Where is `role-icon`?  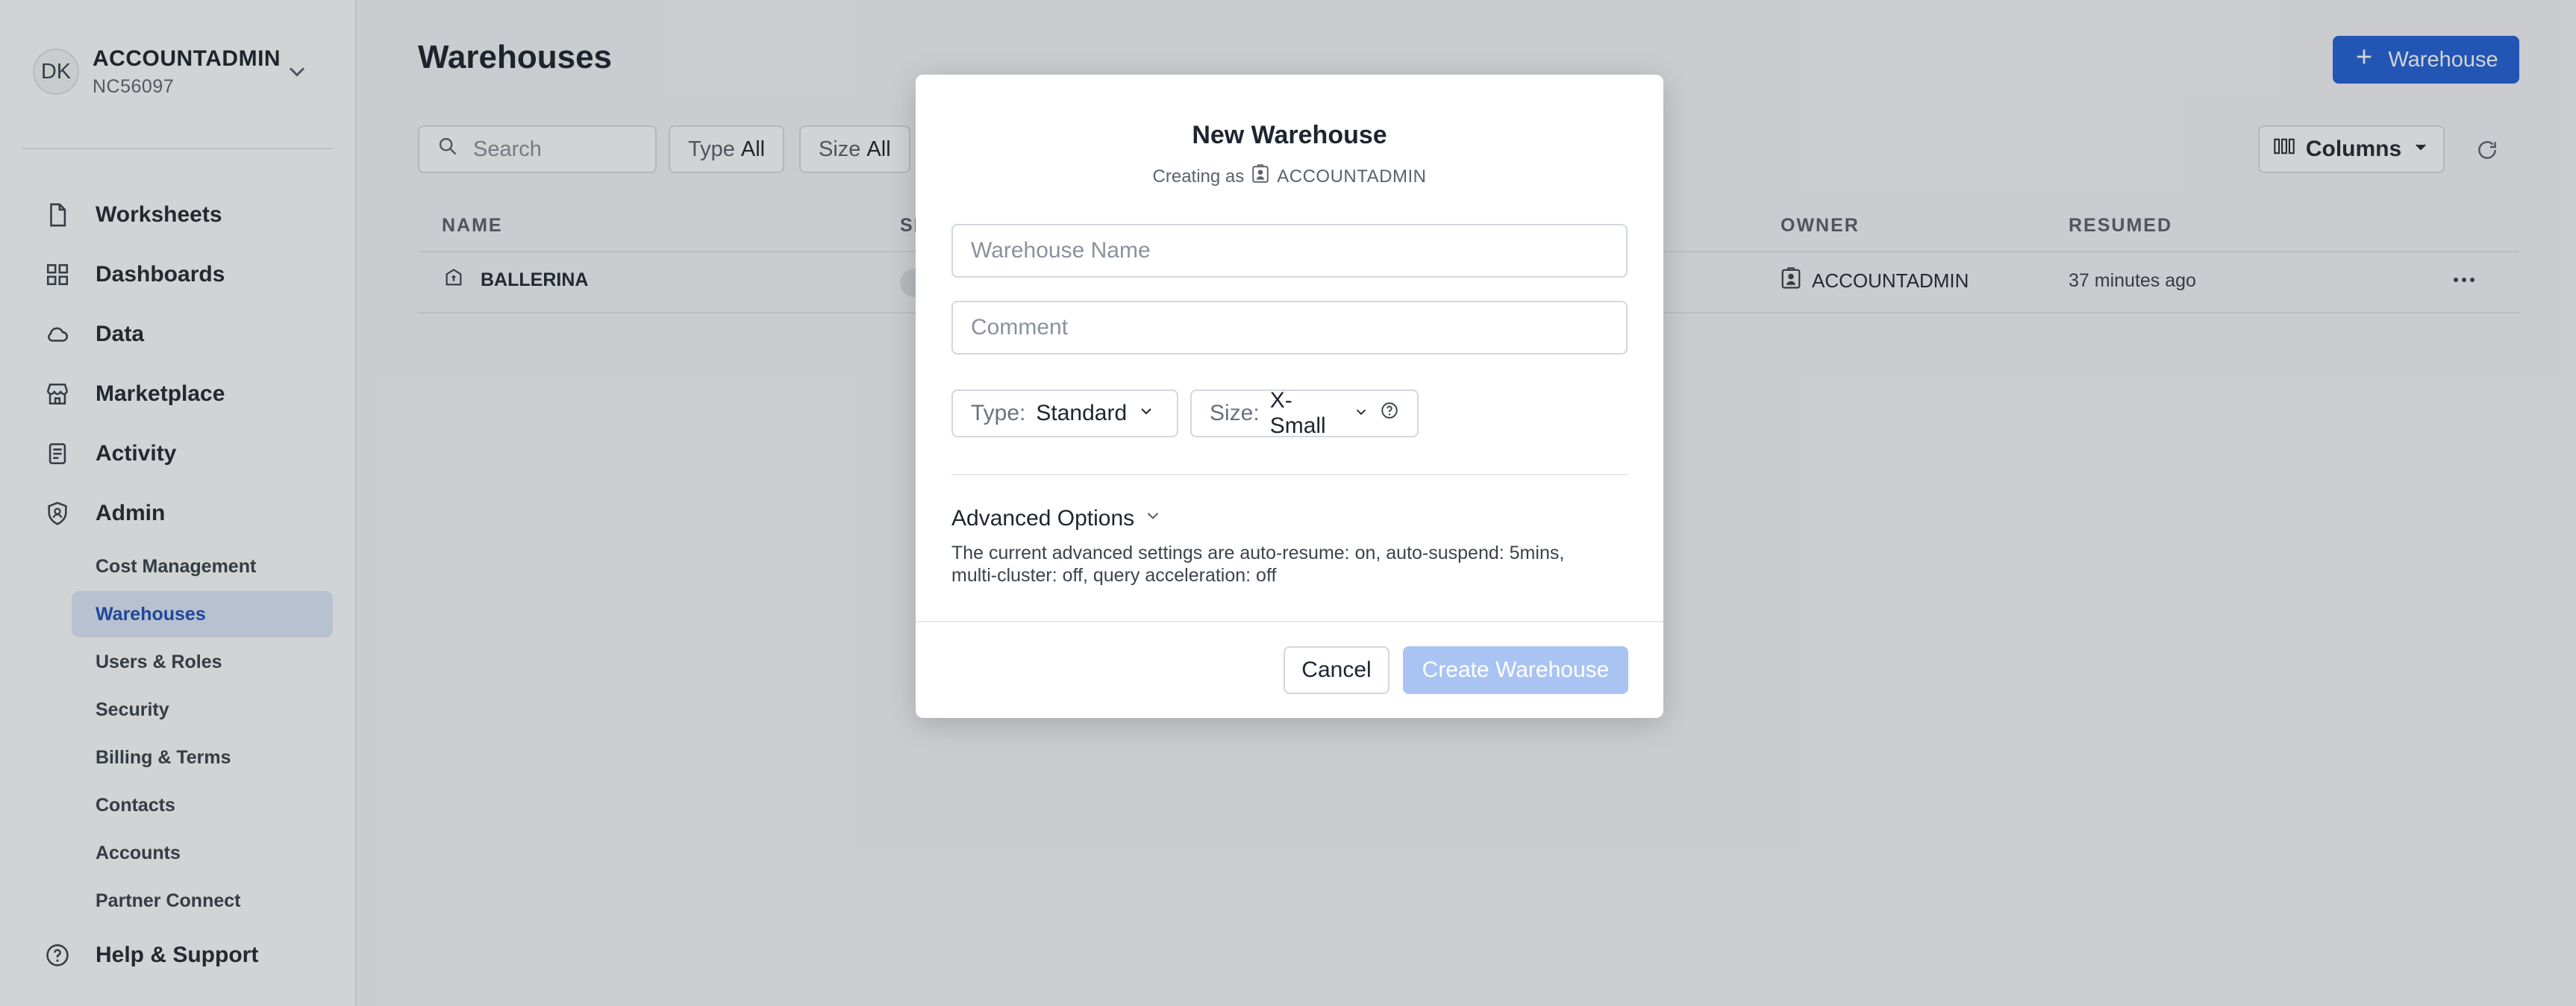
role-icon is located at coordinates (1260, 176).